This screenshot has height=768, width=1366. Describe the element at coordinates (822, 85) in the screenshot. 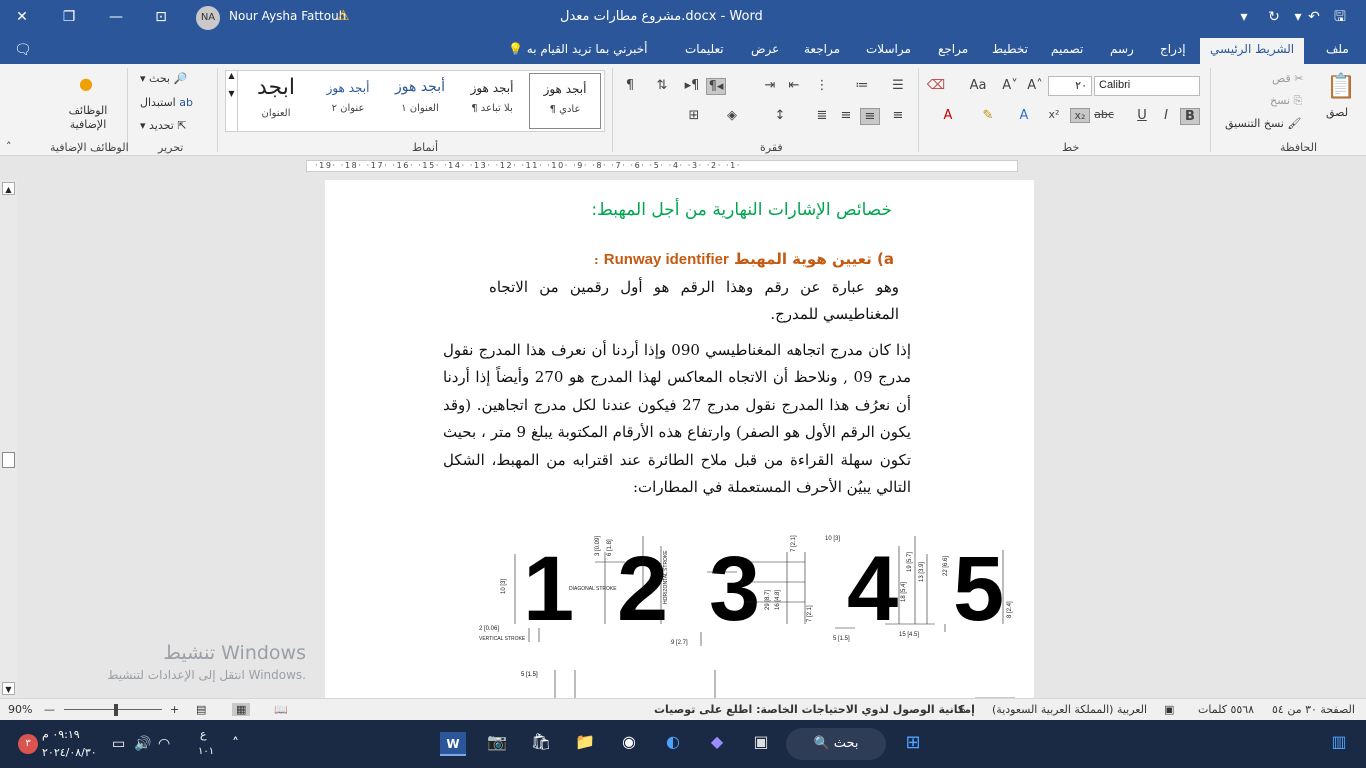

I see `multilevel-list-icon: ⋮` at that location.